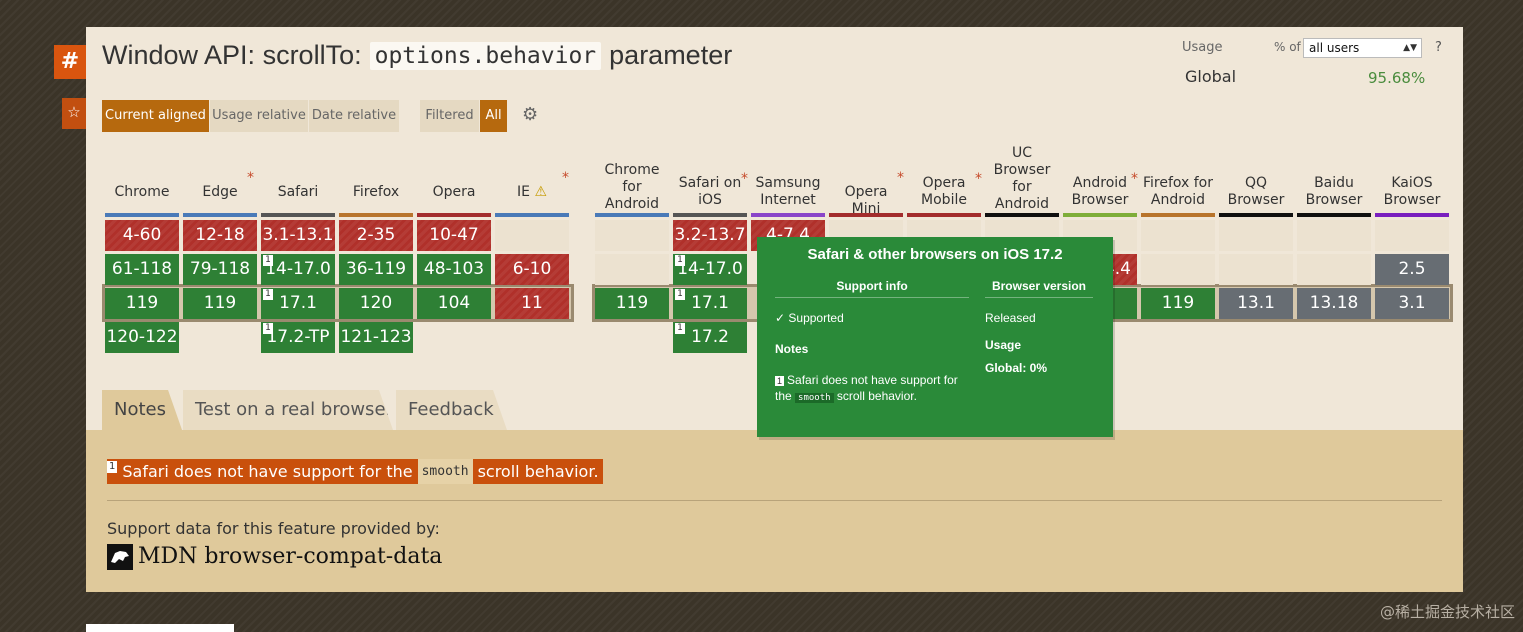  Describe the element at coordinates (232, 55) in the screenshot. I see `title-prefix: Window API: scrollTo:` at that location.